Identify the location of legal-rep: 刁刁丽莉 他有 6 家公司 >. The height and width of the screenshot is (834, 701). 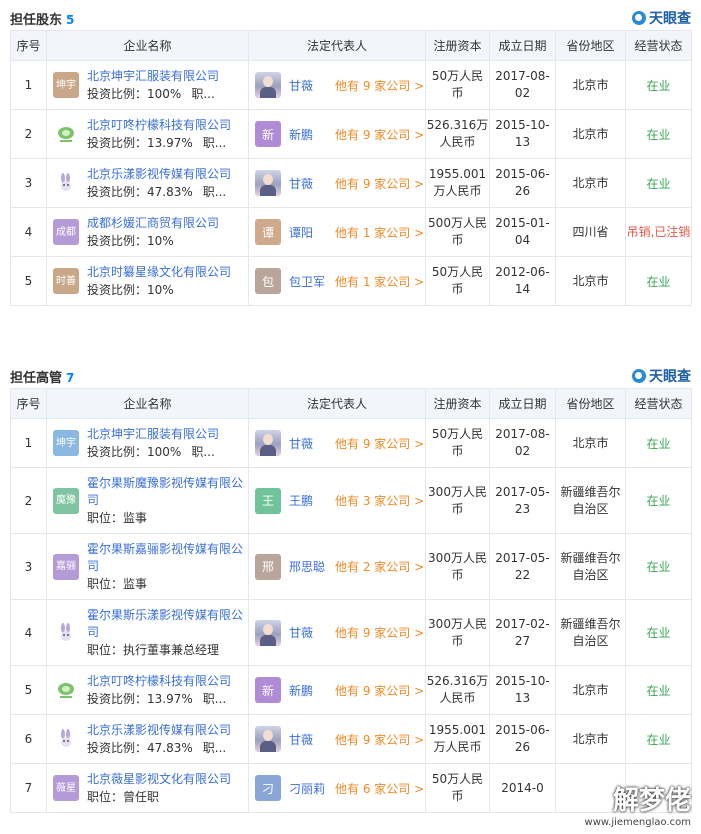
(337, 788).